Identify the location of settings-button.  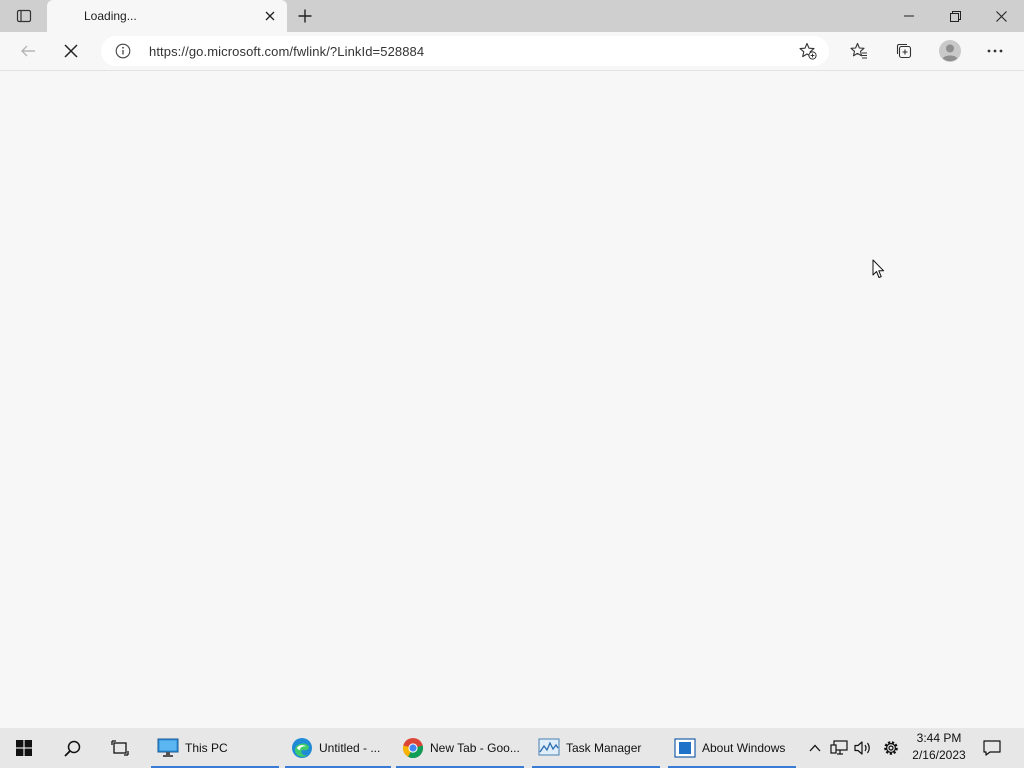
(891, 748).